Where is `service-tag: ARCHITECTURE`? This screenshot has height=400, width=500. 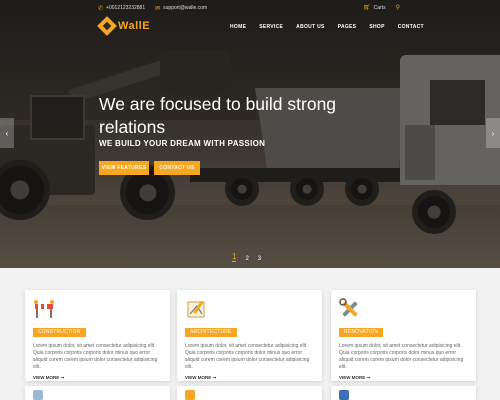 service-tag: ARCHITECTURE is located at coordinates (211, 332).